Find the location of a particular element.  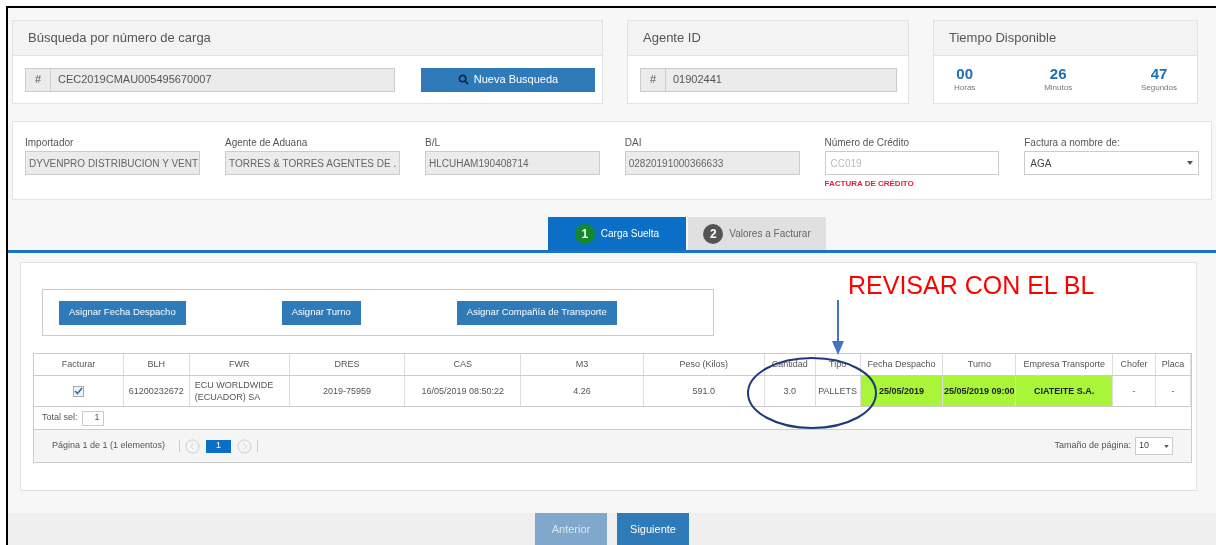

card-title: Agente ID is located at coordinates (672, 38).